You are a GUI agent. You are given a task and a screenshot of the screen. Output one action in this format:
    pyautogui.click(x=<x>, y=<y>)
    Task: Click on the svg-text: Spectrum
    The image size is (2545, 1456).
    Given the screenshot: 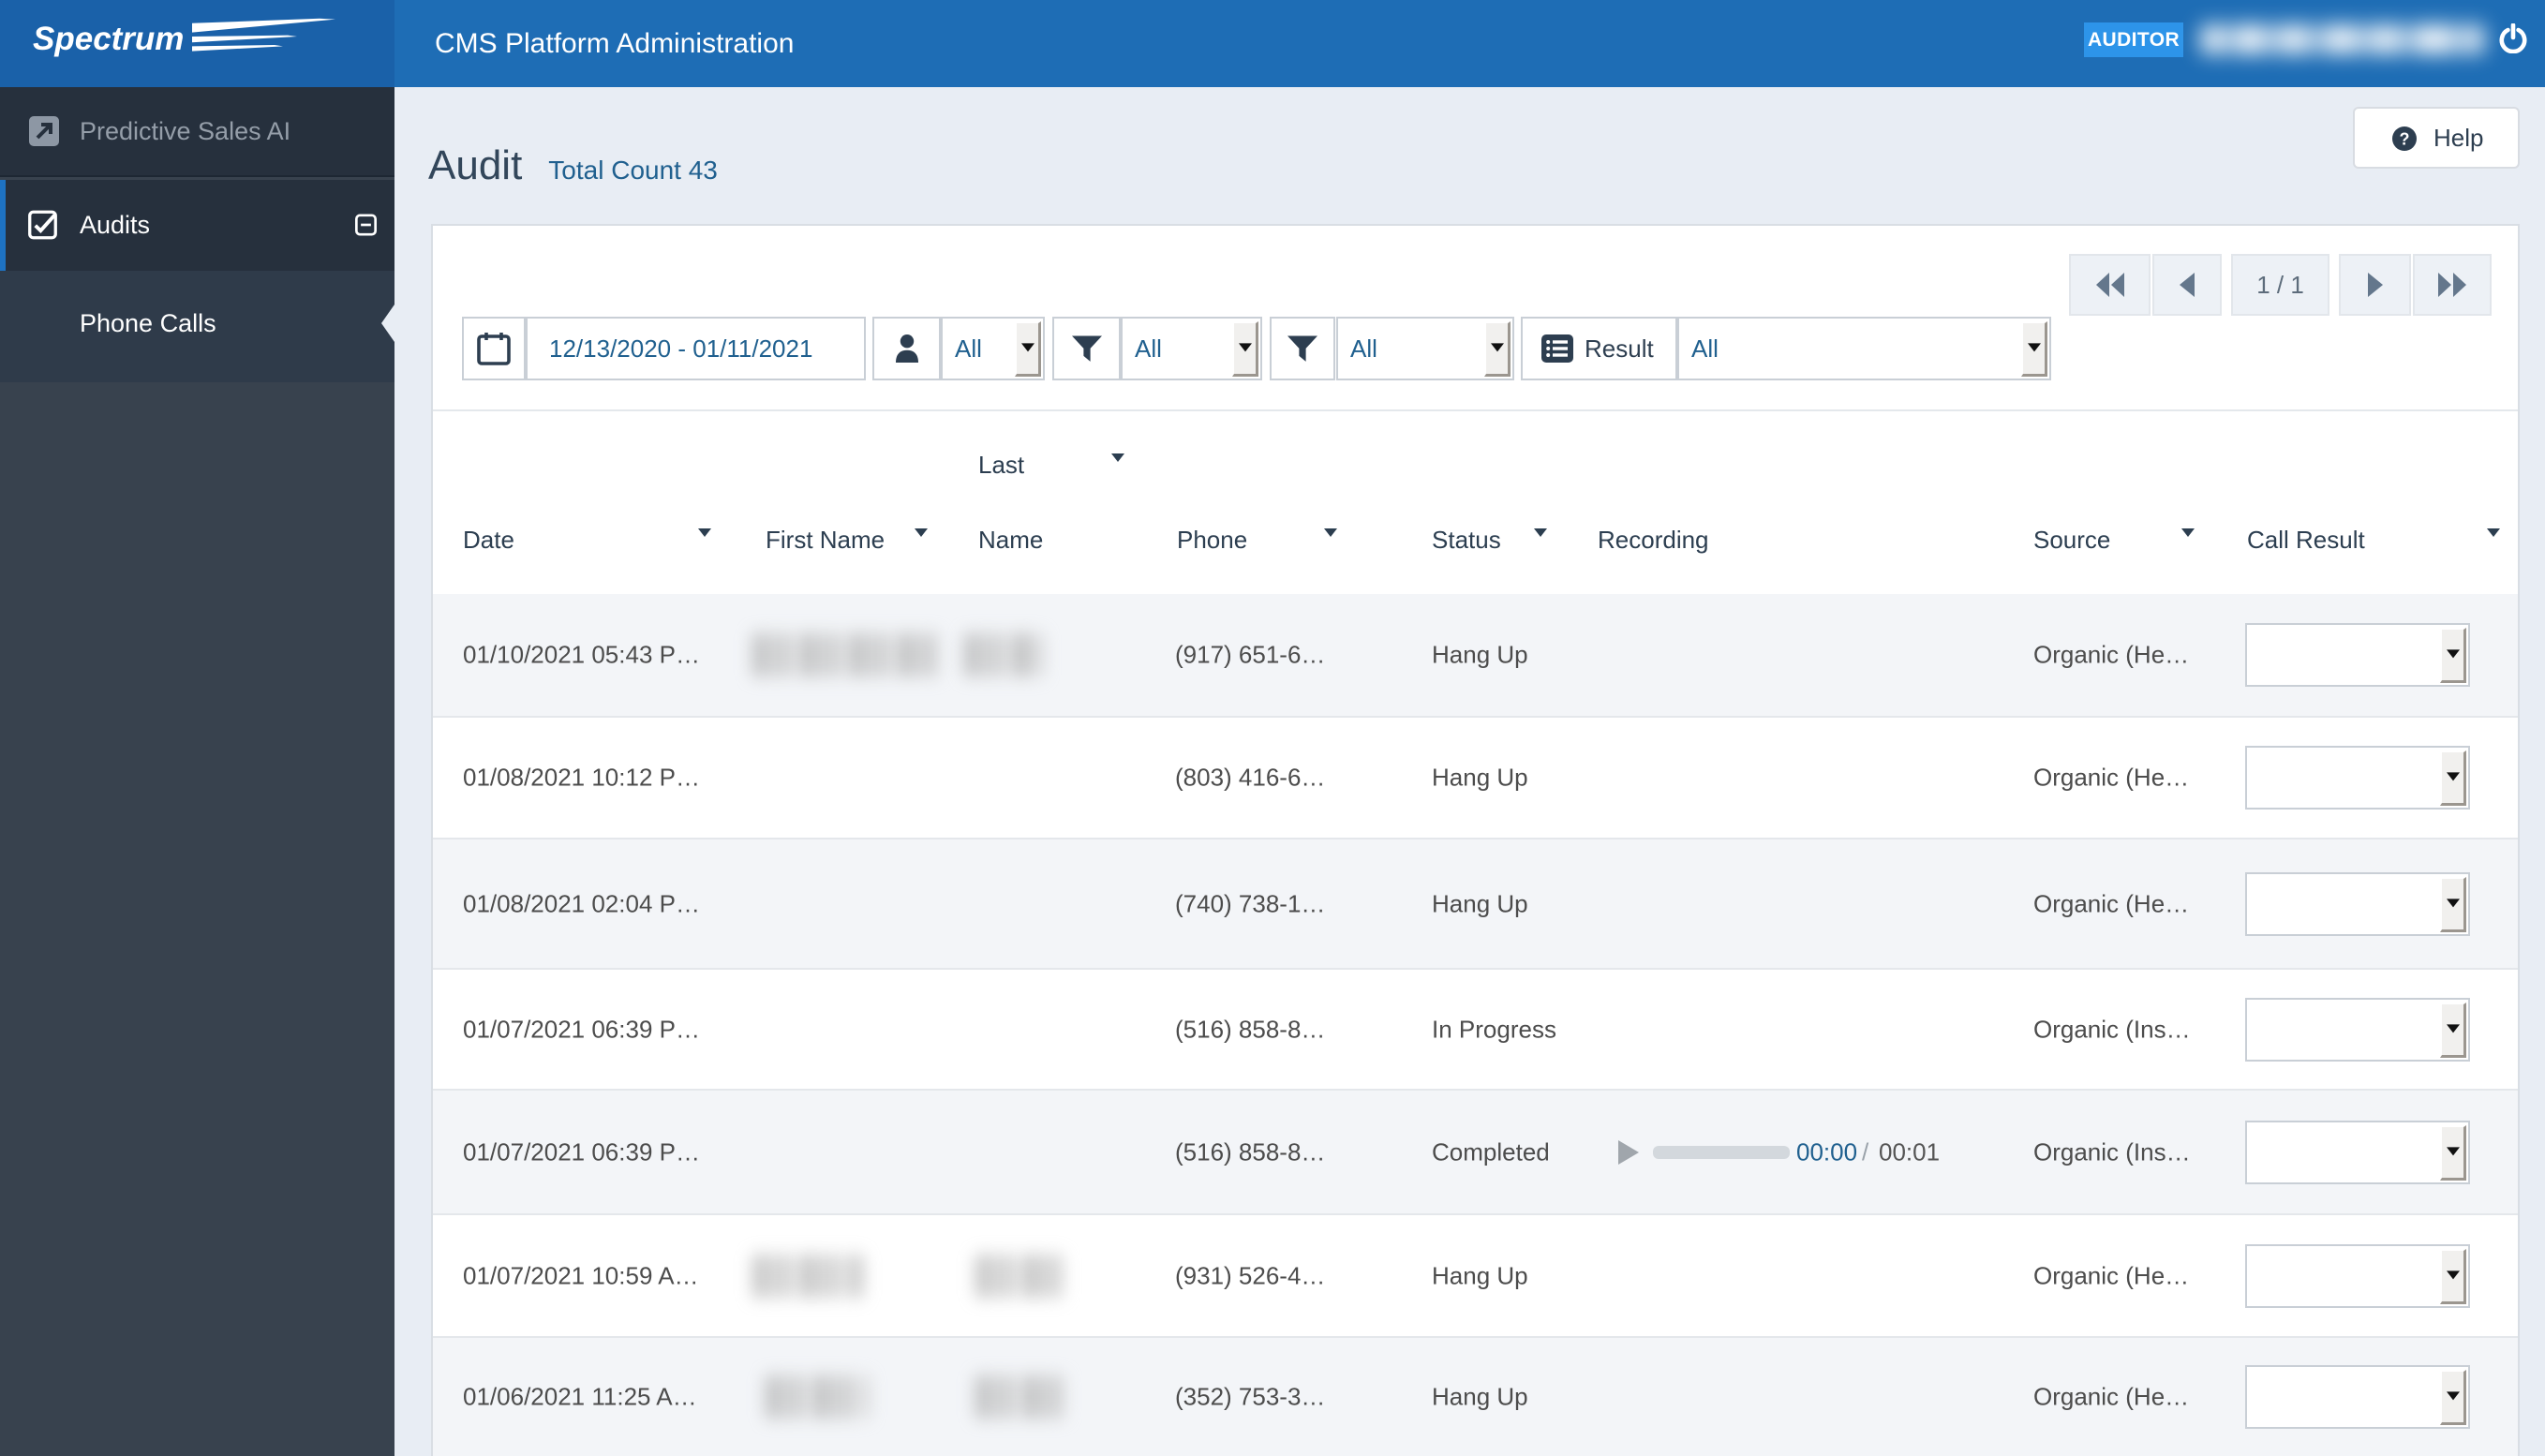 What is the action you would take?
    pyautogui.click(x=108, y=39)
    